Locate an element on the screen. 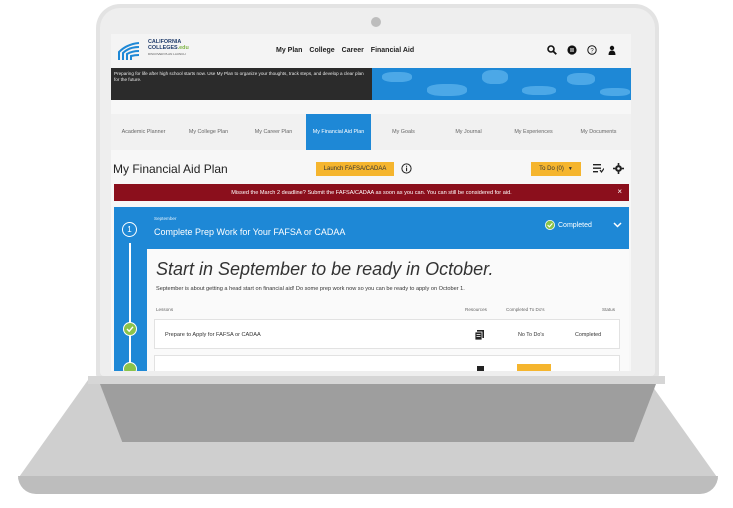  california-colleges-logo-icon is located at coordinates (130, 51).